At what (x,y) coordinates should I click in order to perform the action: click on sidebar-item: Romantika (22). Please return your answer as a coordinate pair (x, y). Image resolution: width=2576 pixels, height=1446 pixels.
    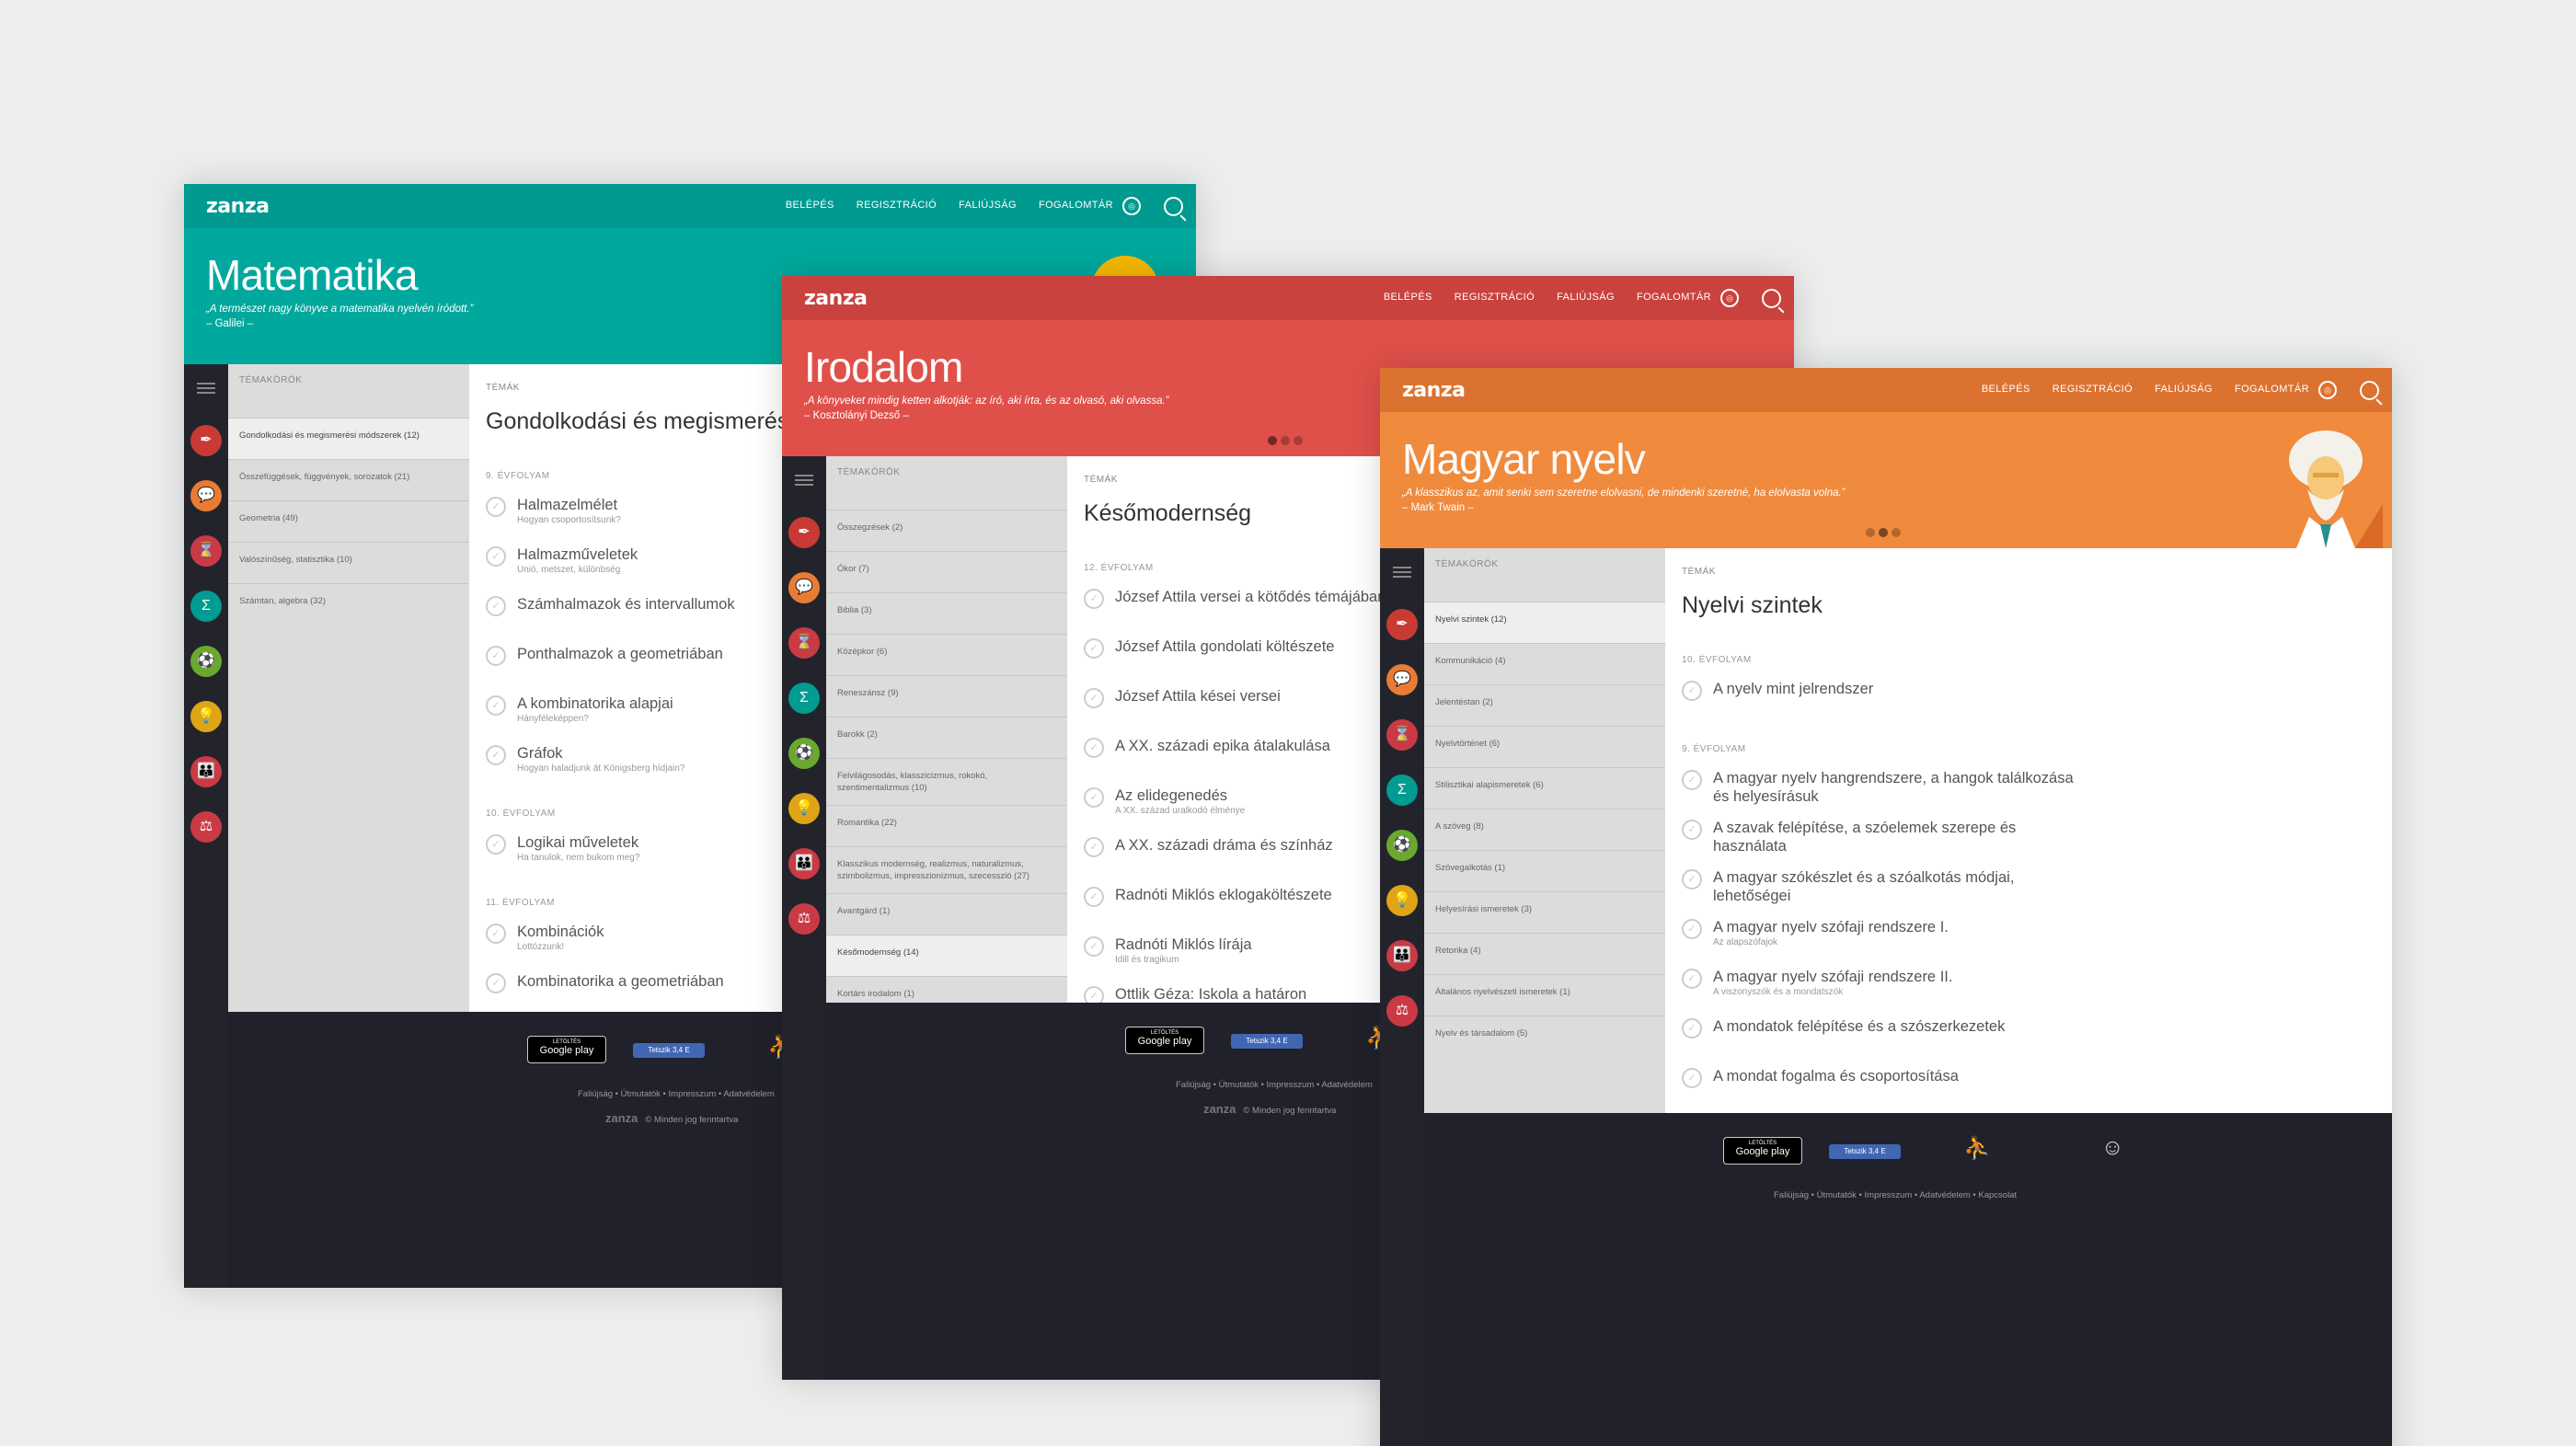
    Looking at the image, I should click on (947, 825).